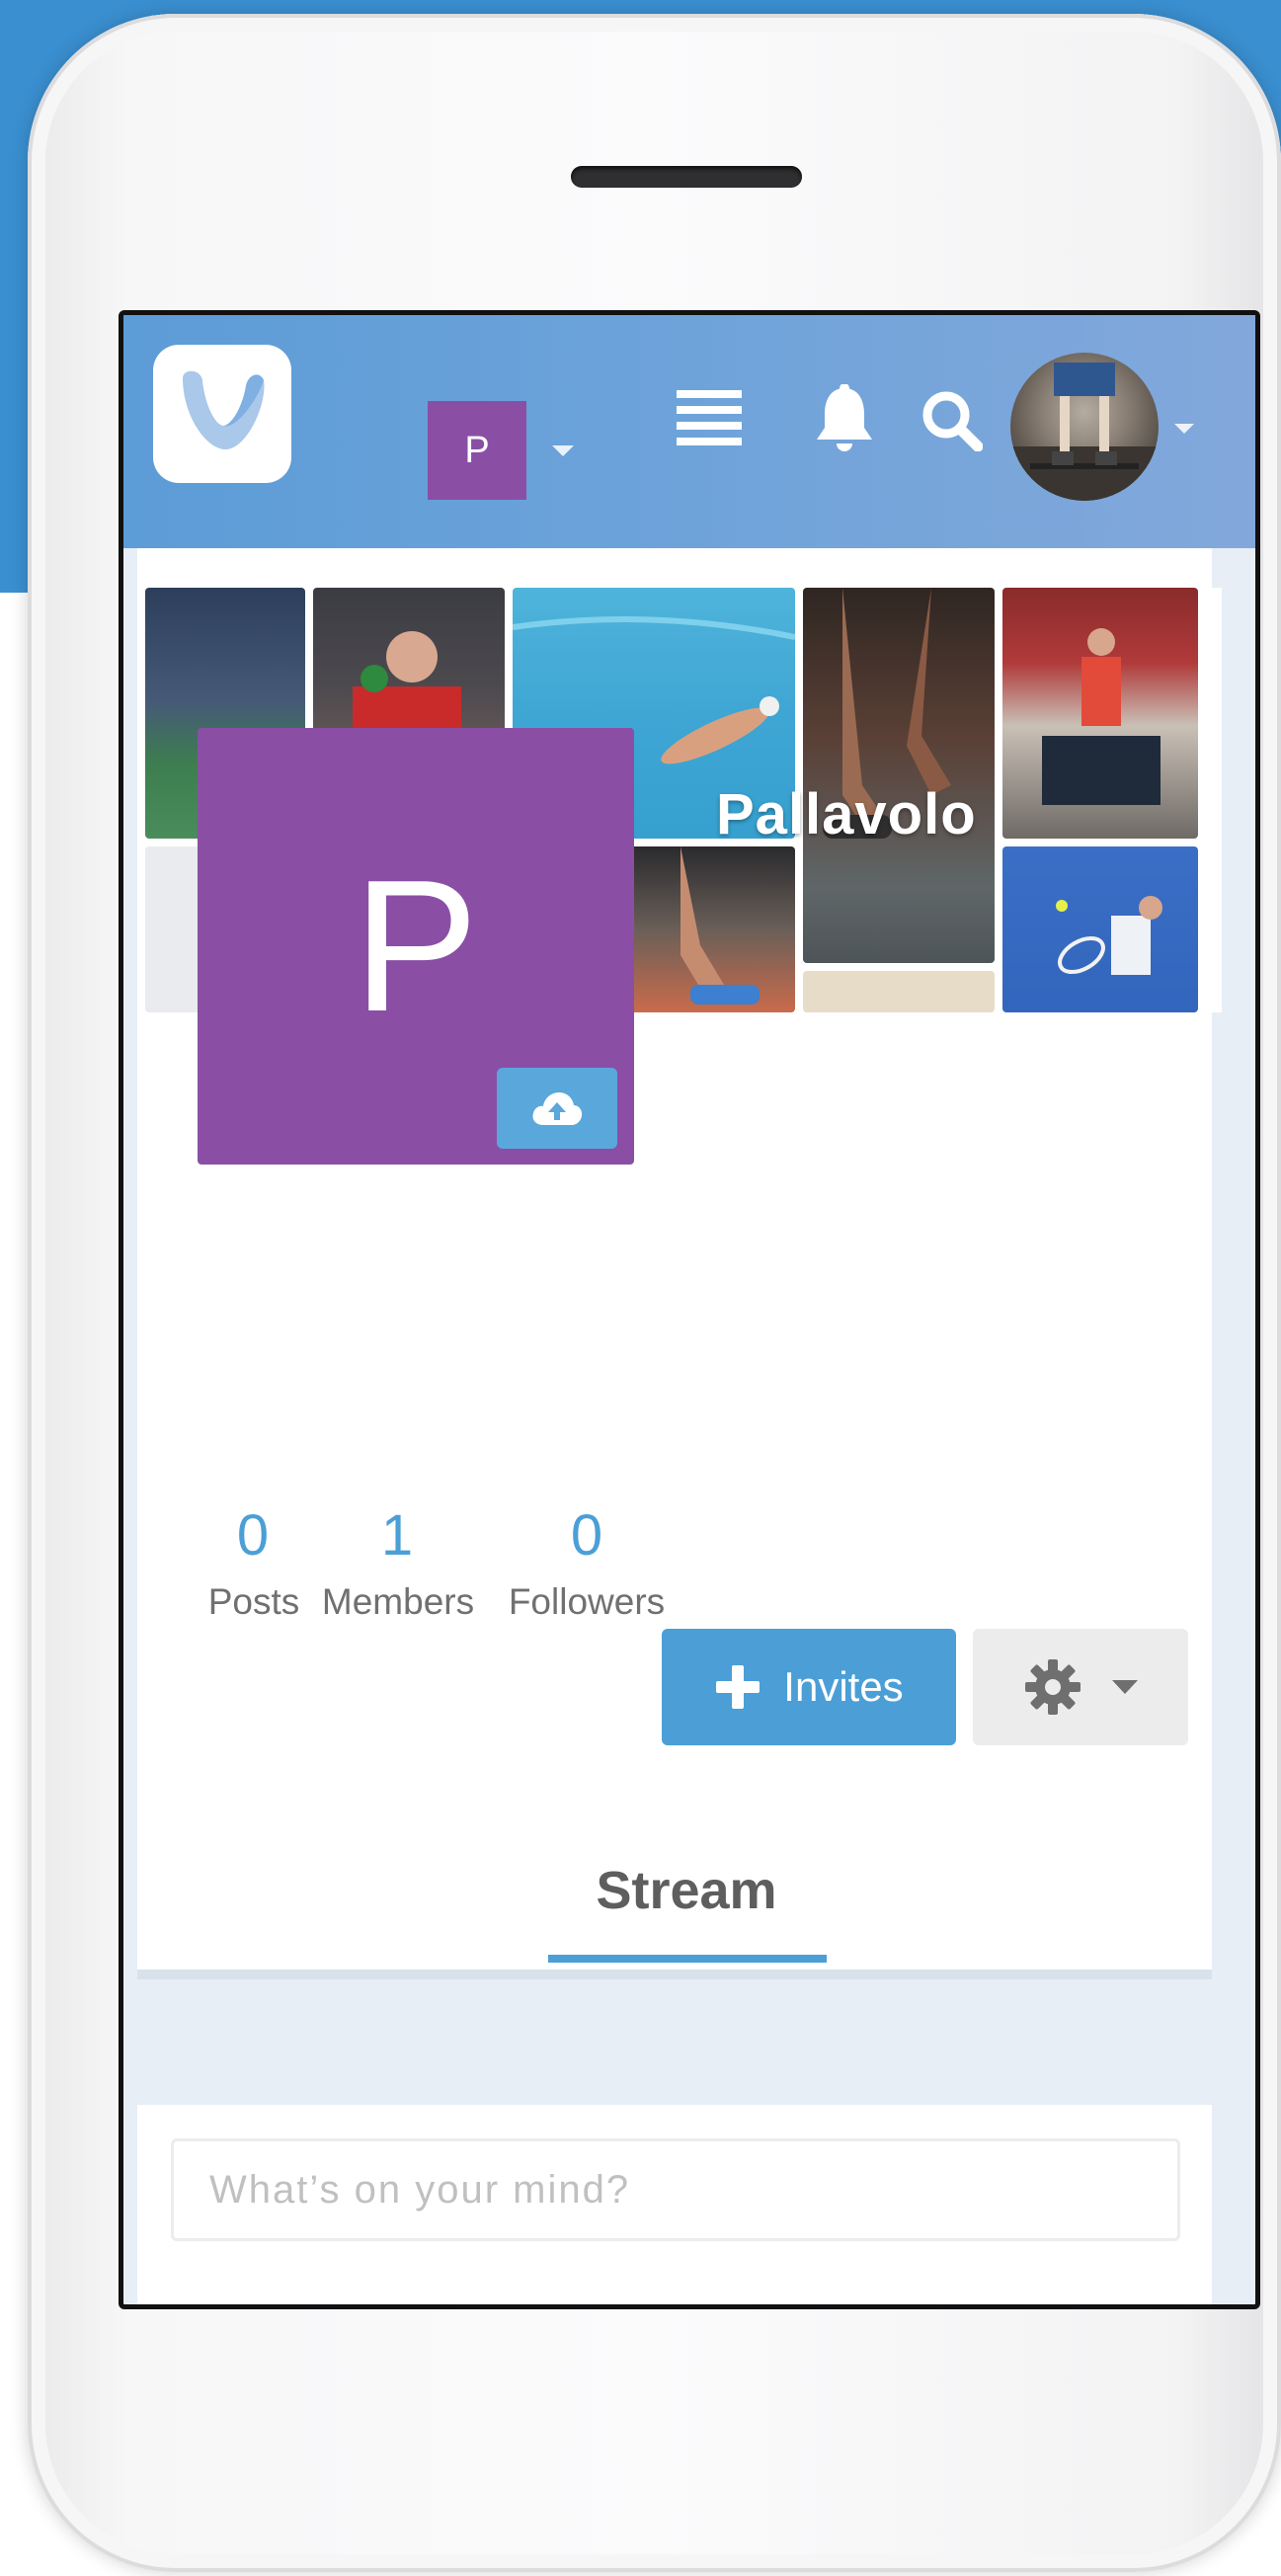  I want to click on menu-icon, so click(709, 420).